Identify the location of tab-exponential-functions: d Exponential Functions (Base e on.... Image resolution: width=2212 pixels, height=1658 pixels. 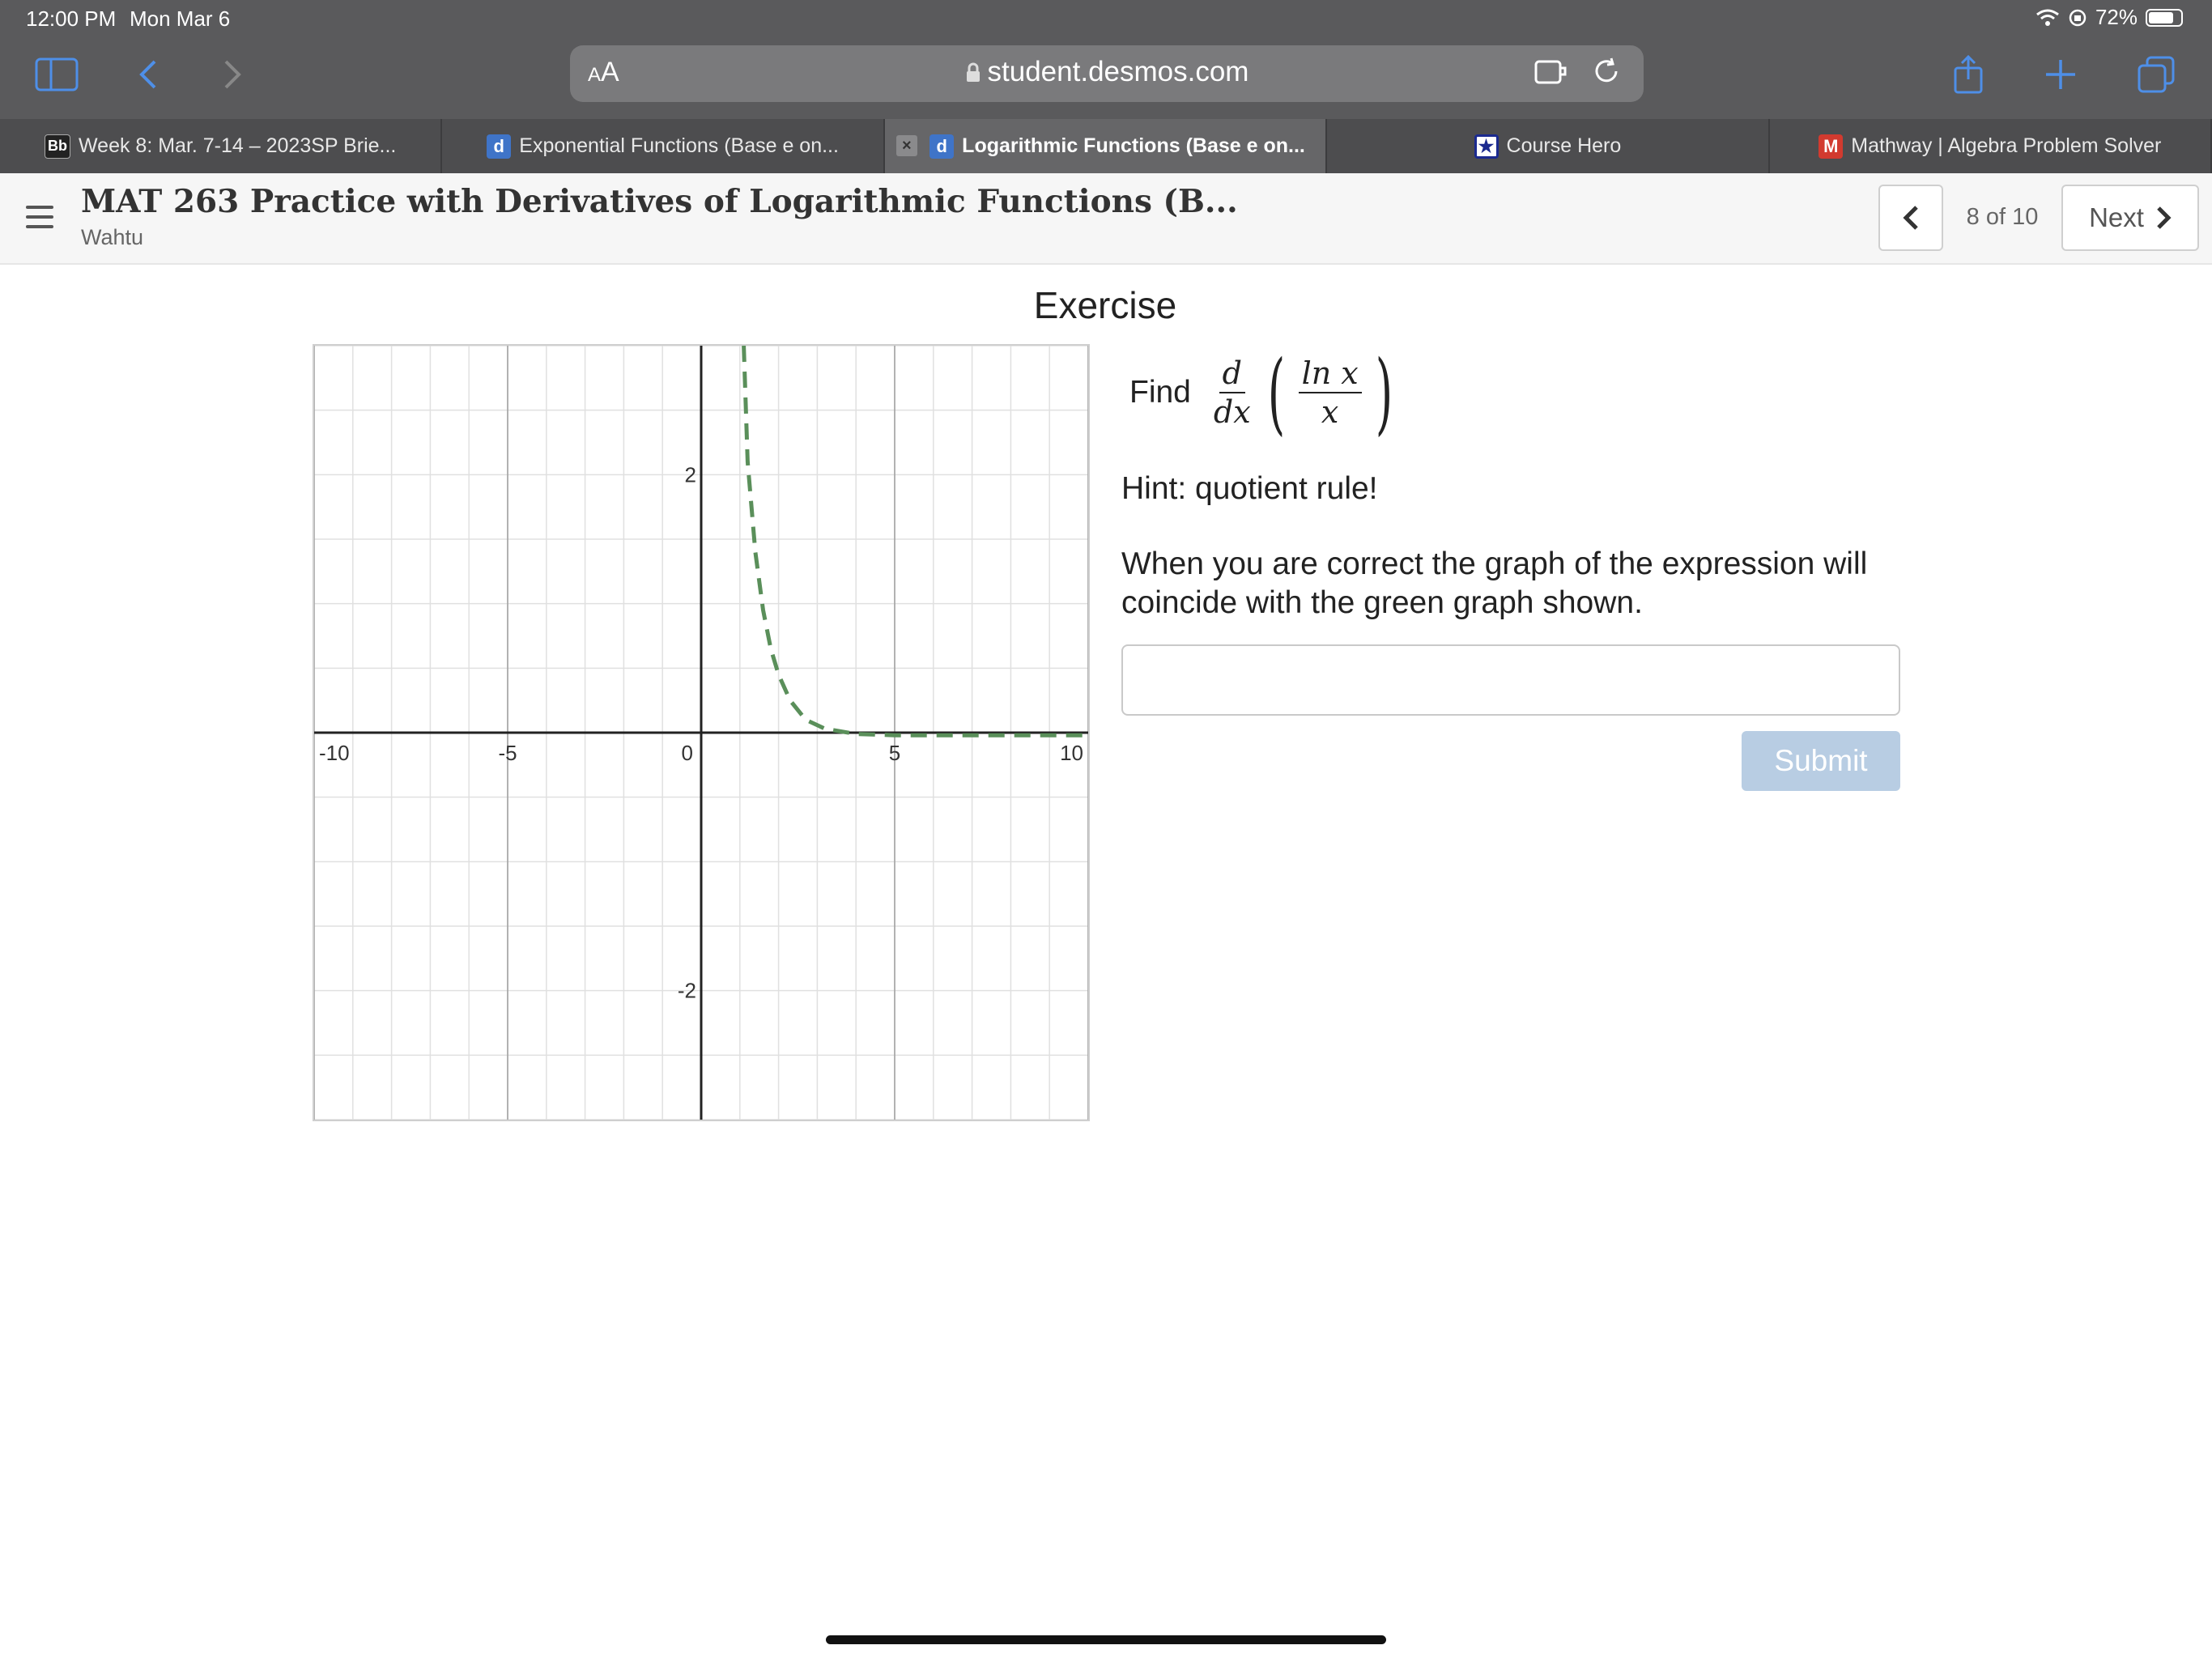
(664, 146).